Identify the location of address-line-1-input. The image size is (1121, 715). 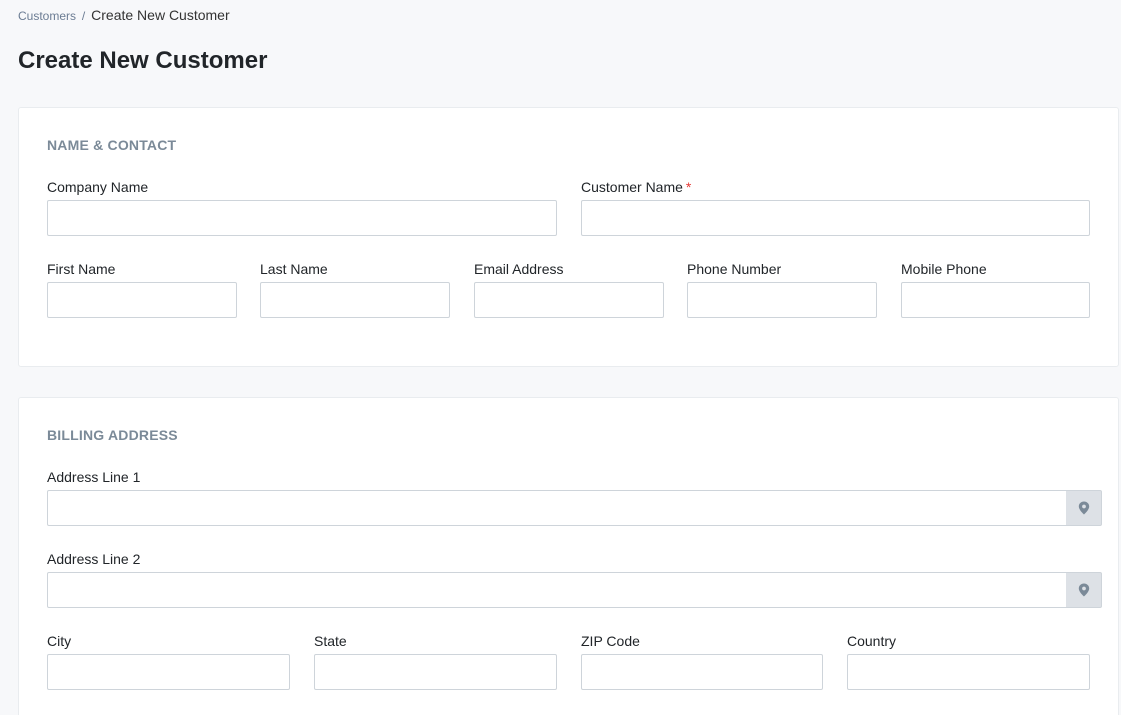
(557, 508).